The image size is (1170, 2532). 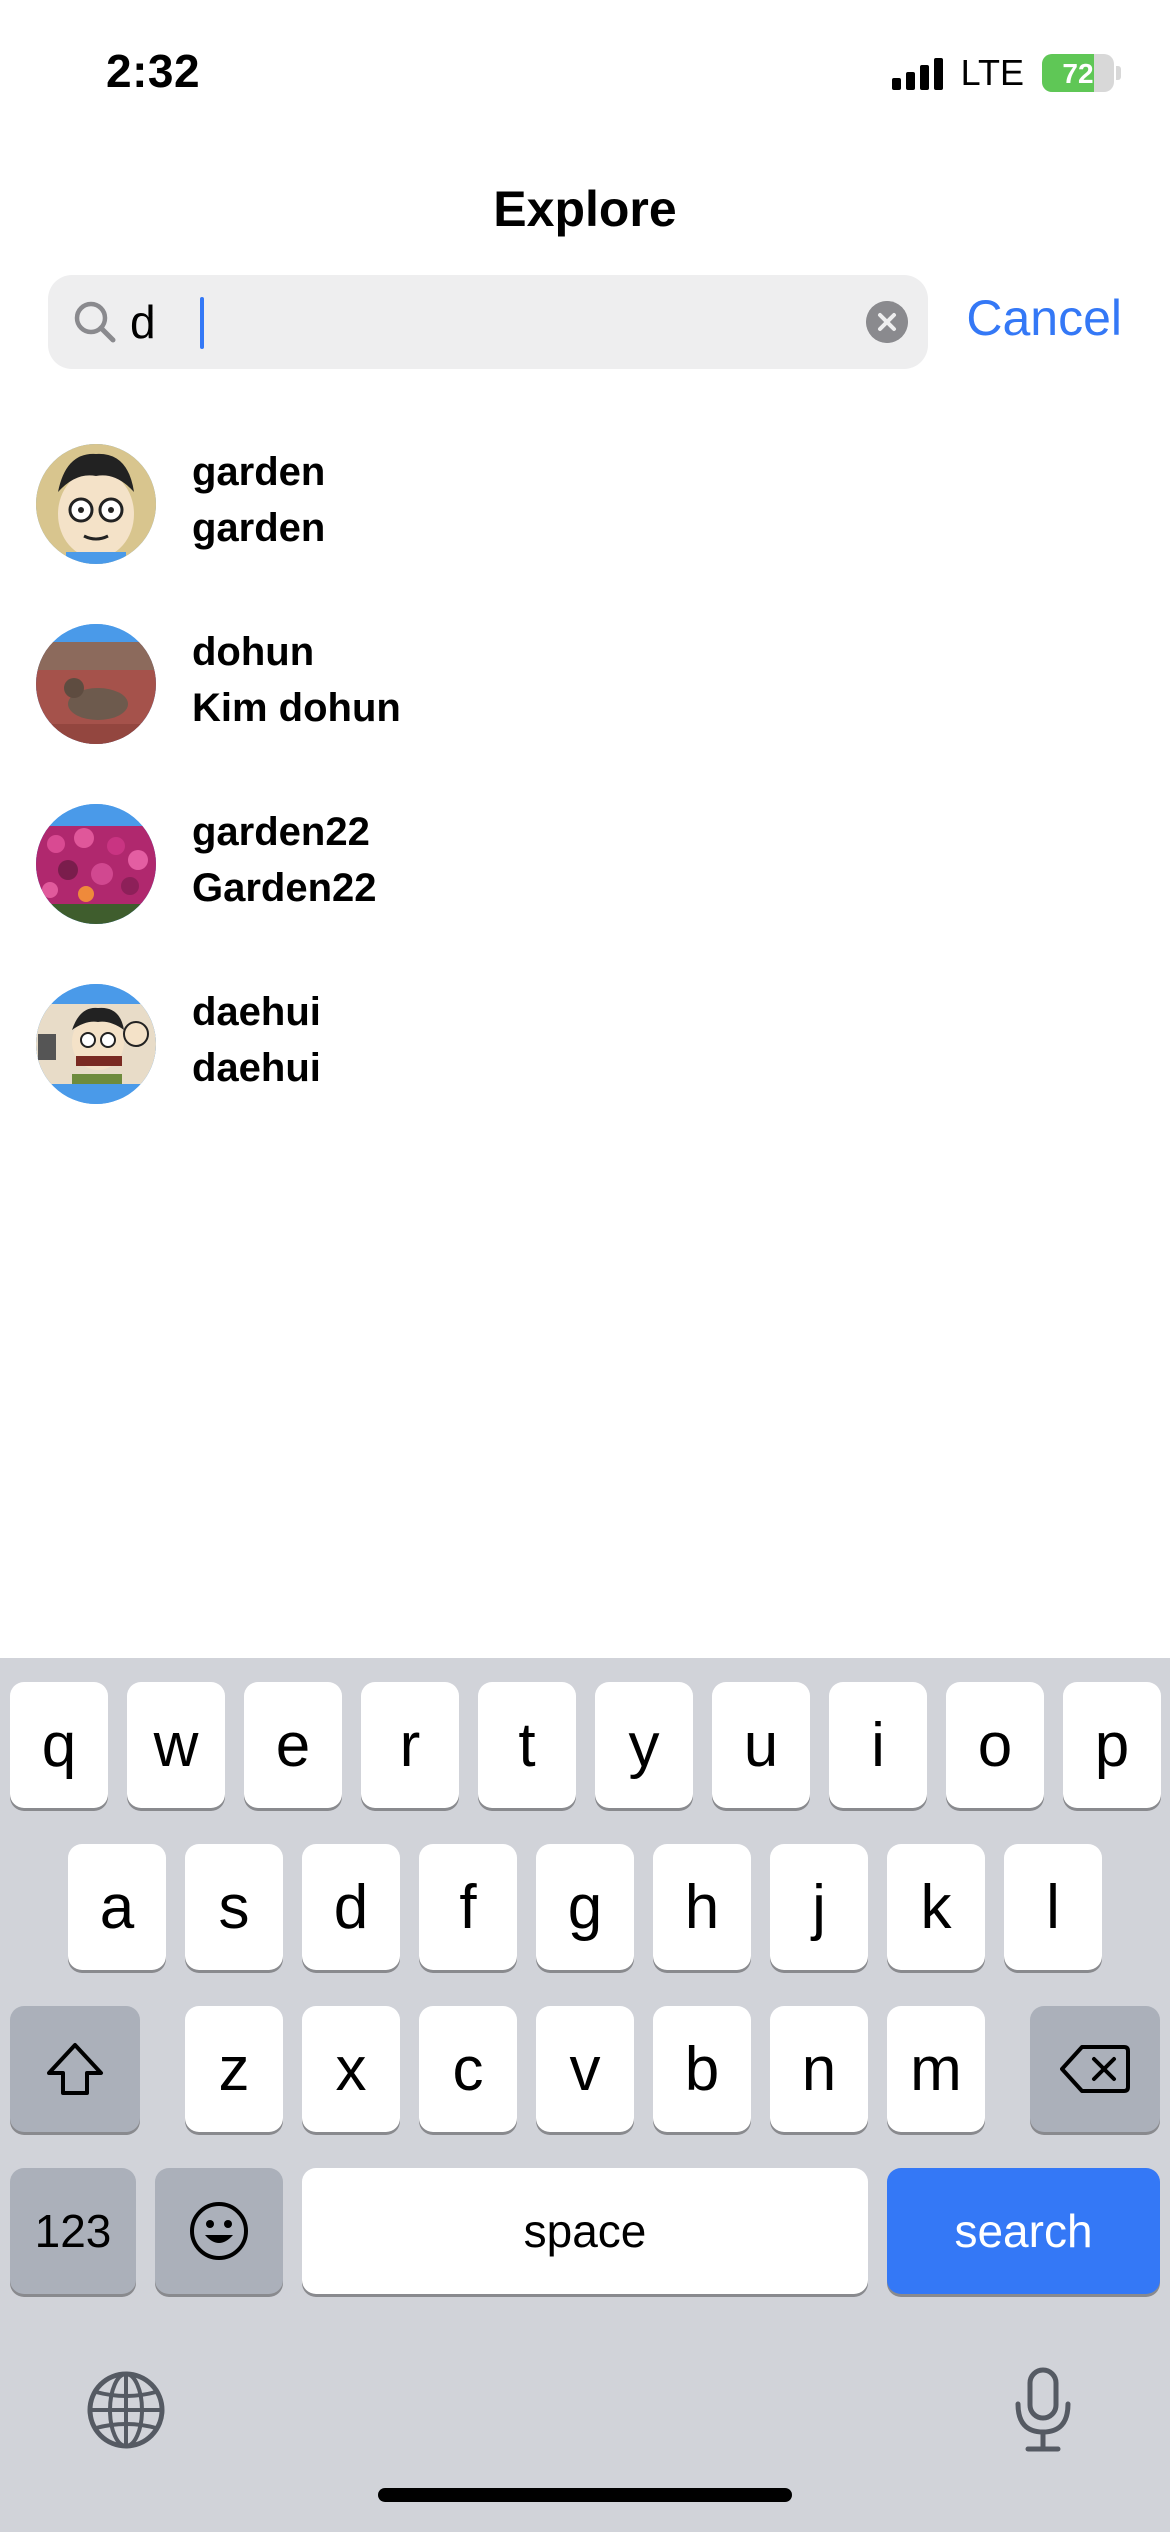 I want to click on key-w: w, so click(x=176, y=1745).